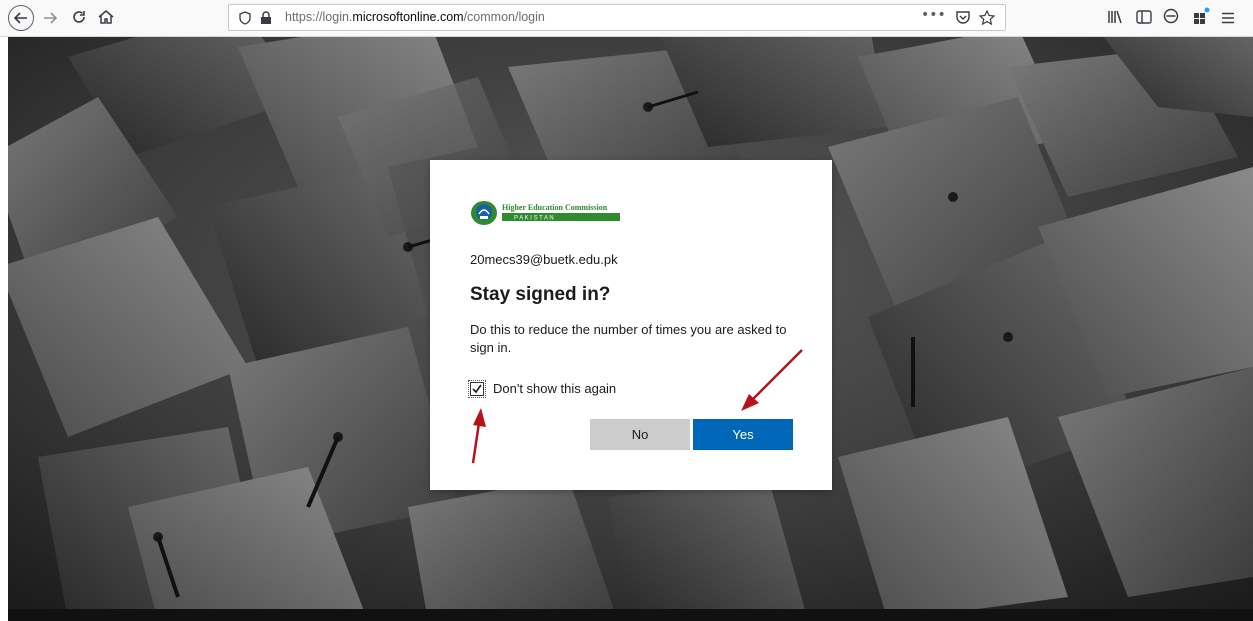  Describe the element at coordinates (408, 17) in the screenshot. I see `url-host: microsoftonline.com` at that location.